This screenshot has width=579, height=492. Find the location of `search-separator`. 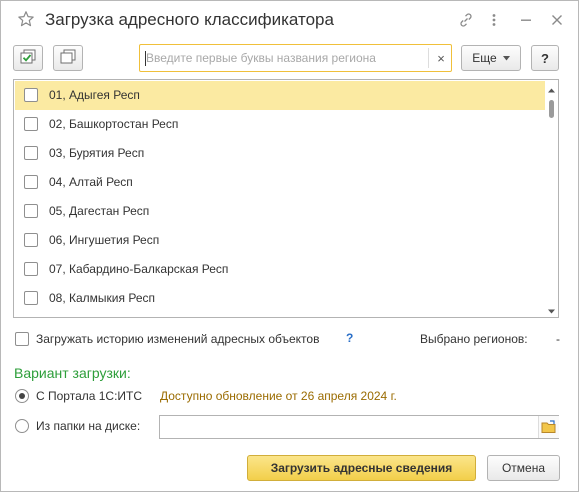

search-separator is located at coordinates (428, 58).